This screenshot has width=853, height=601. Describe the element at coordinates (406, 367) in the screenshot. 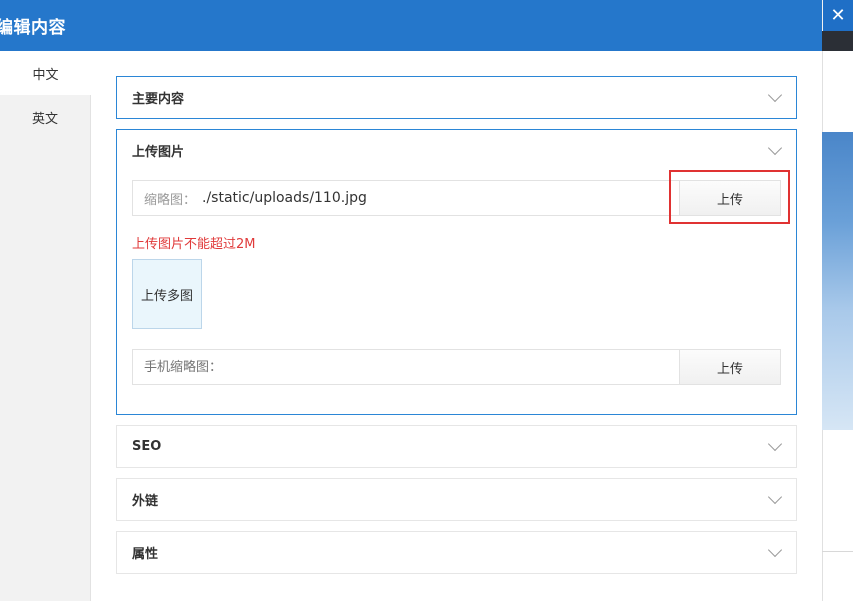

I see `mobile-thumbnail-input` at that location.